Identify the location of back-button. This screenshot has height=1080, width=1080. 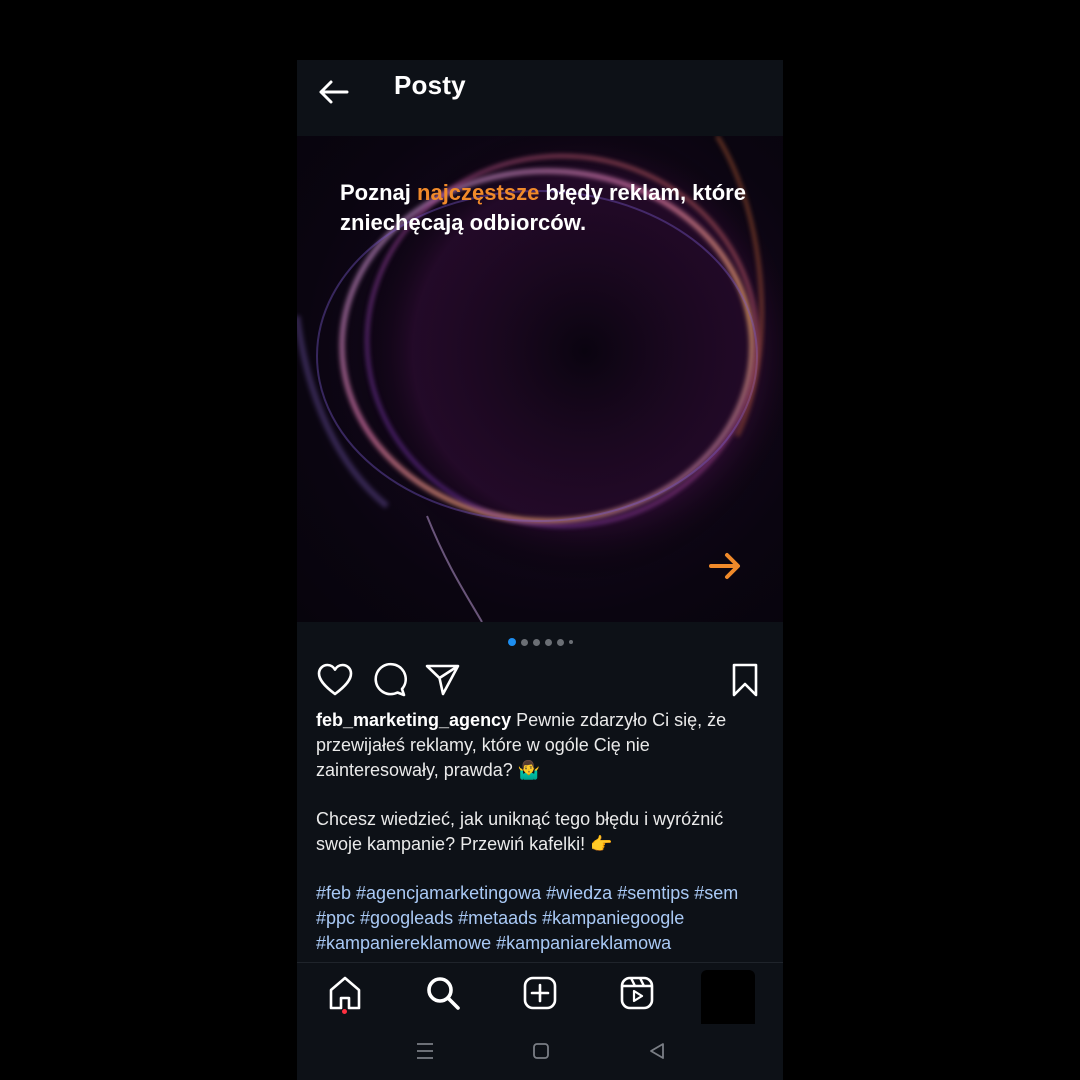
(335, 92).